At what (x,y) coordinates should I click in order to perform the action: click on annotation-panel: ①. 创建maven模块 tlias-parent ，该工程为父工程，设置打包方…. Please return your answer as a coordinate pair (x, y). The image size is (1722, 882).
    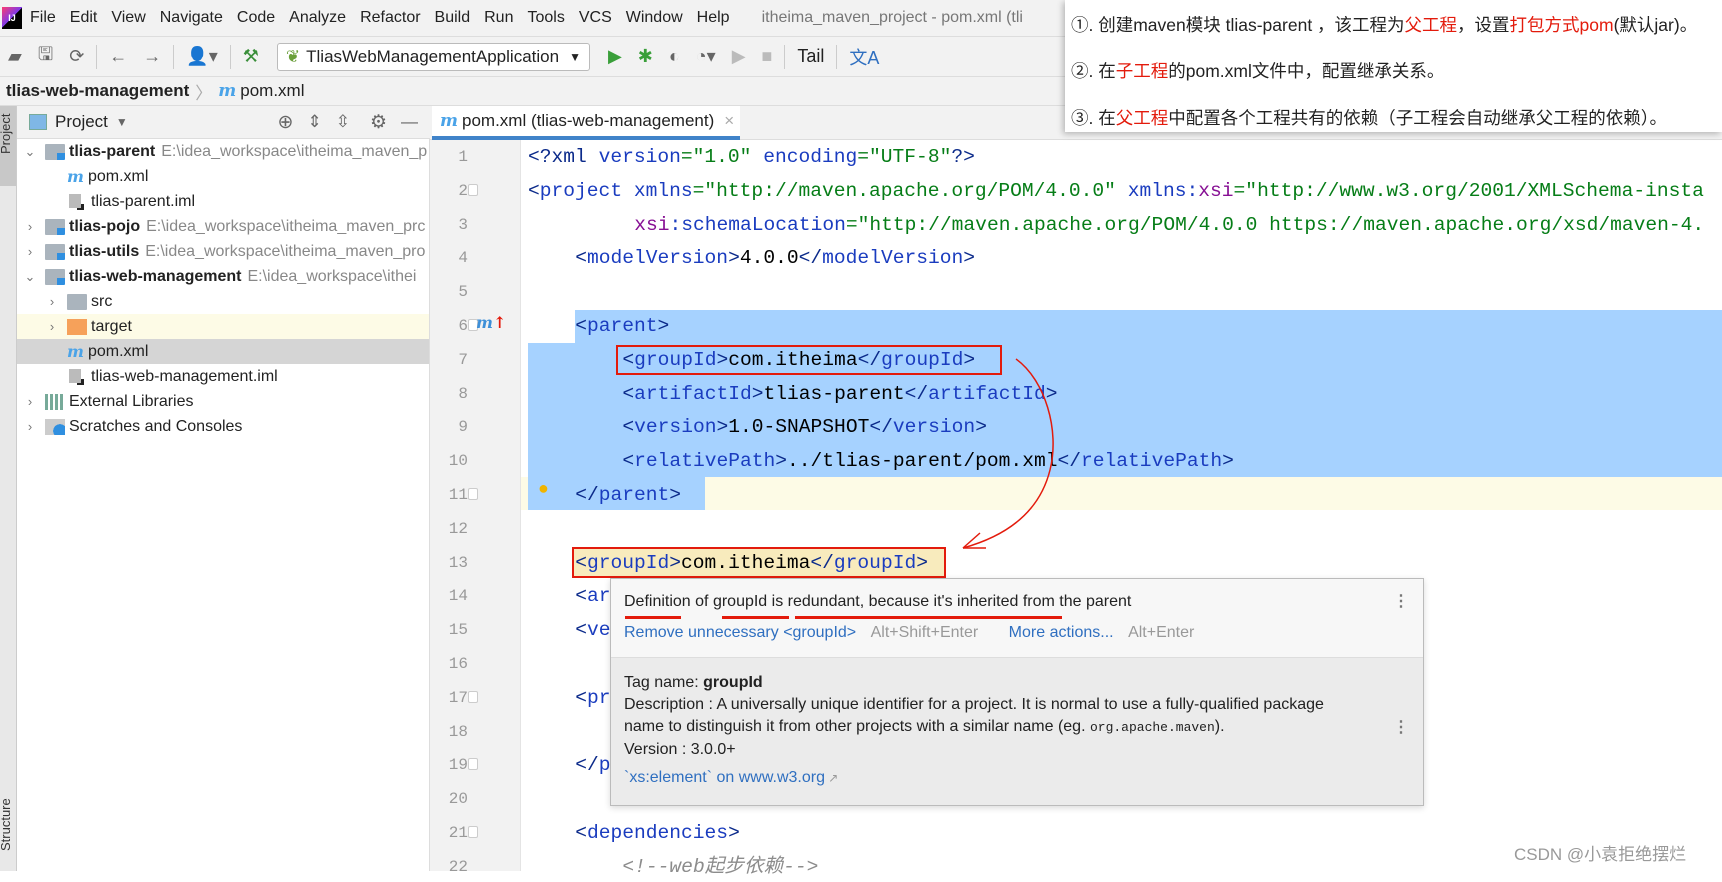
    Looking at the image, I should click on (1393, 66).